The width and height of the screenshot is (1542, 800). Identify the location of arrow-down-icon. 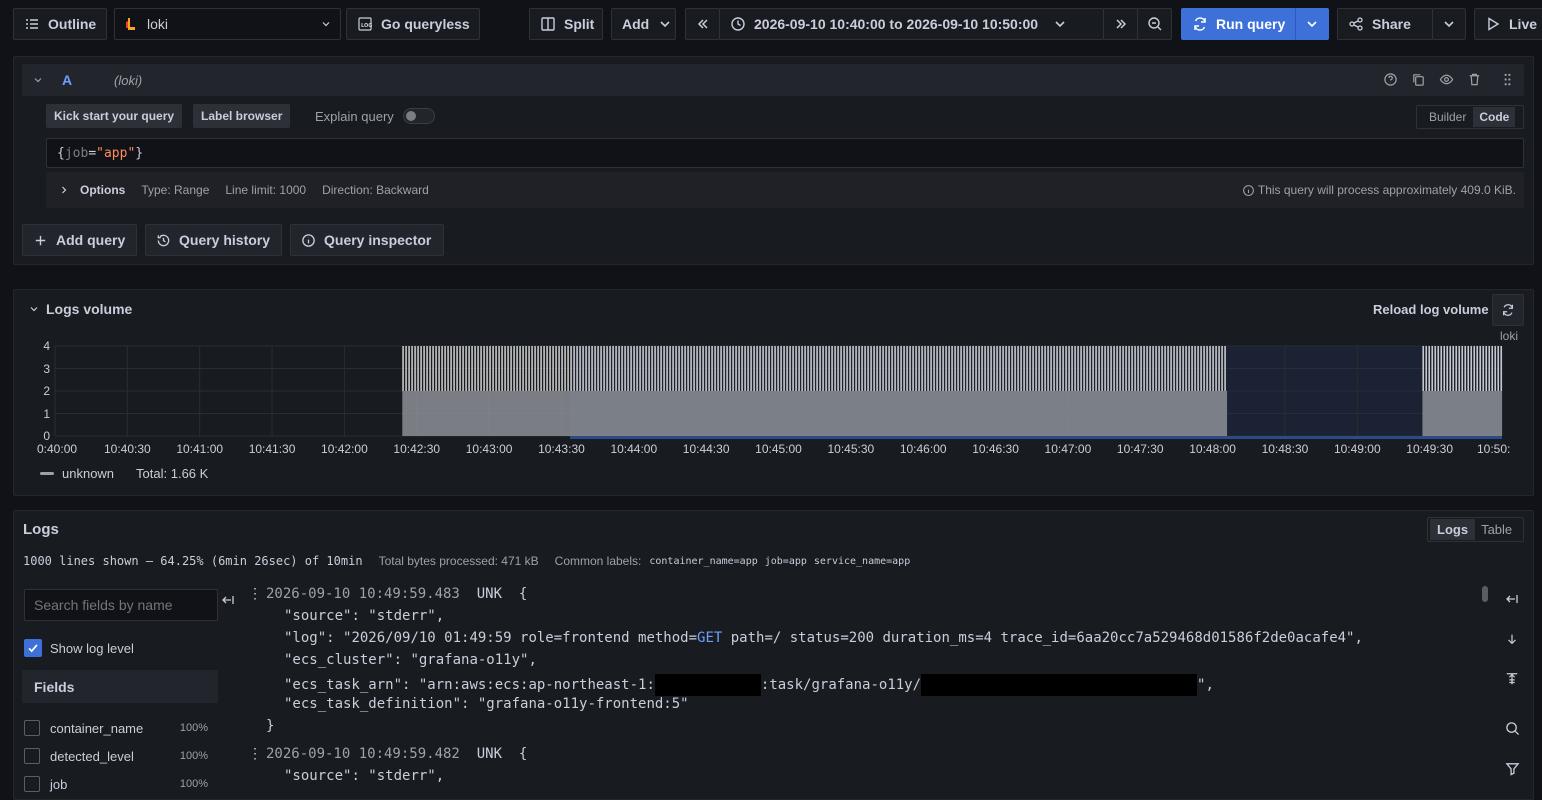
(1512, 639).